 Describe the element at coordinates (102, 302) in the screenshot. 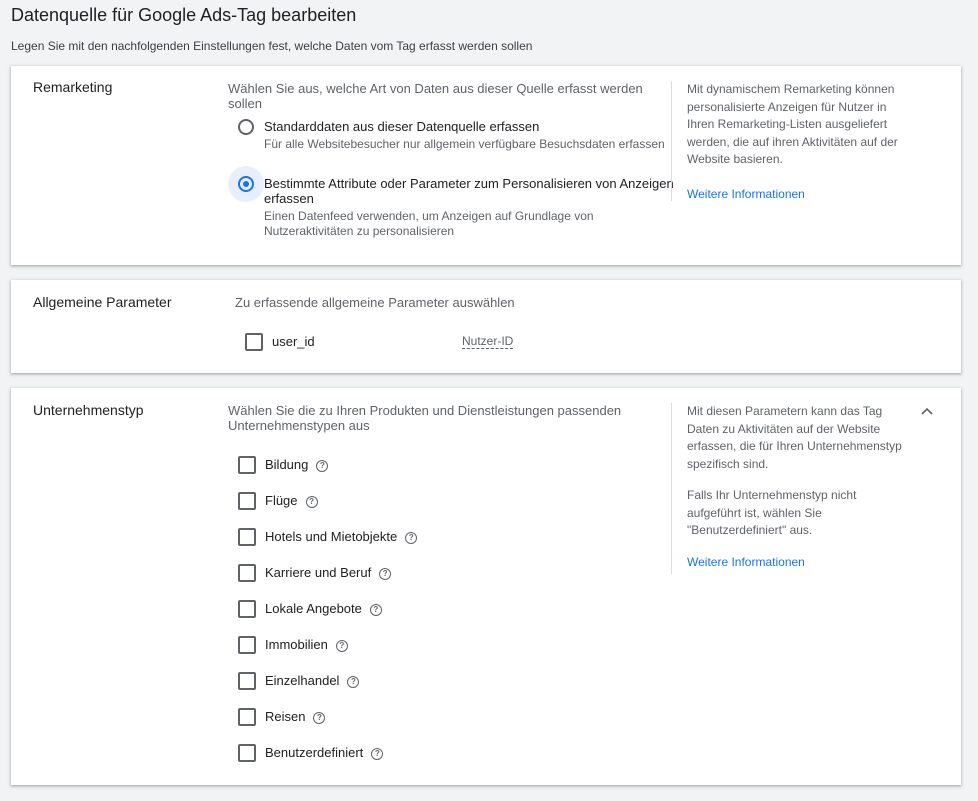

I see `general-params-label: Allgemeine Parameter` at that location.